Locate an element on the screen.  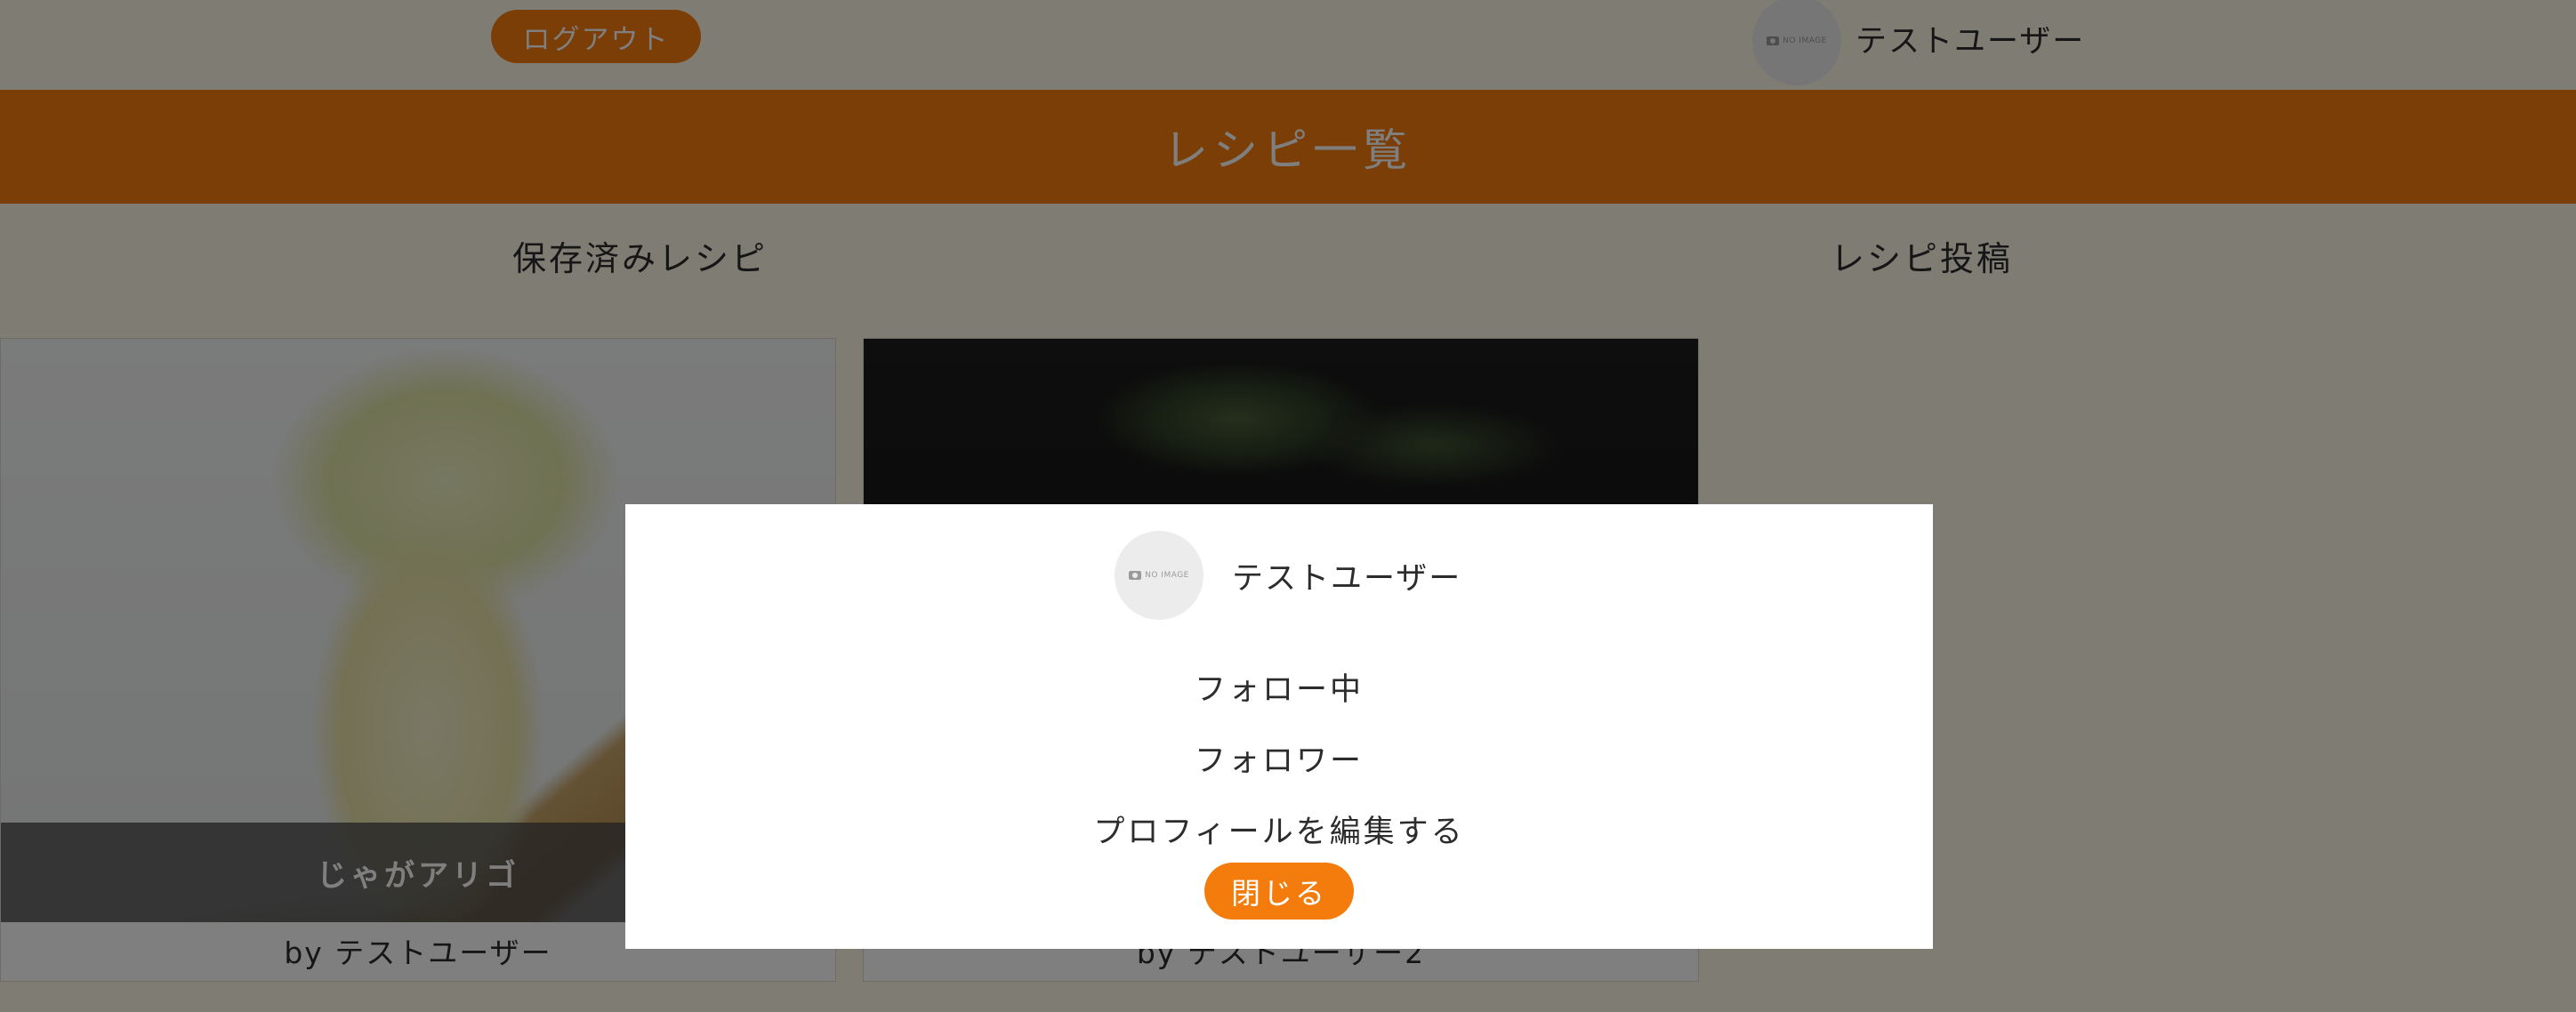
following-link: フォロー中 is located at coordinates (1279, 687).